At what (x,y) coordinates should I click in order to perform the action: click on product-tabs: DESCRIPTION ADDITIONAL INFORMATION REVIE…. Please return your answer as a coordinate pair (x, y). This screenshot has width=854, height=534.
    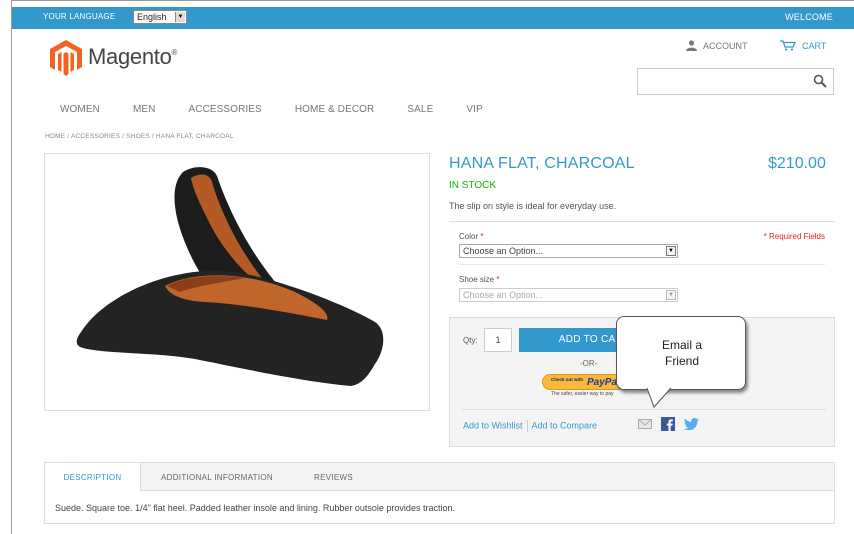
    Looking at the image, I should click on (439, 493).